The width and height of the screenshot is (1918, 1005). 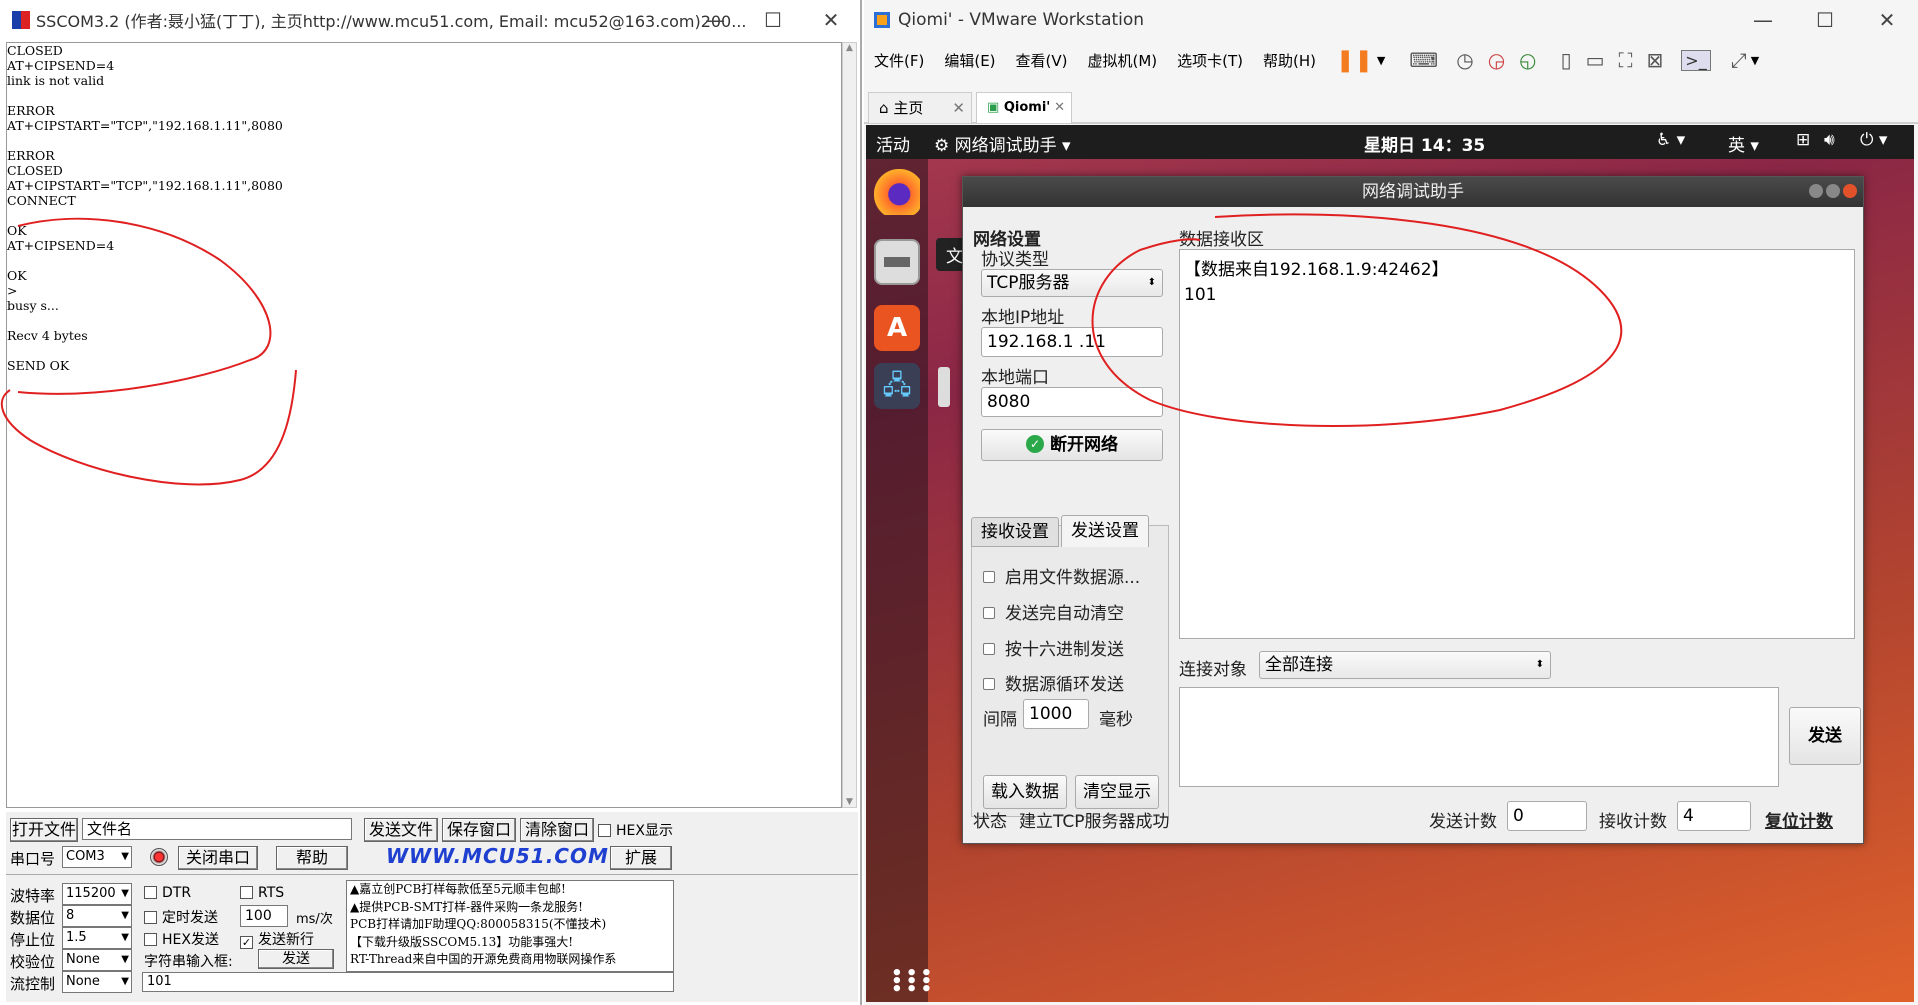 I want to click on firefox-icon, so click(x=897, y=192).